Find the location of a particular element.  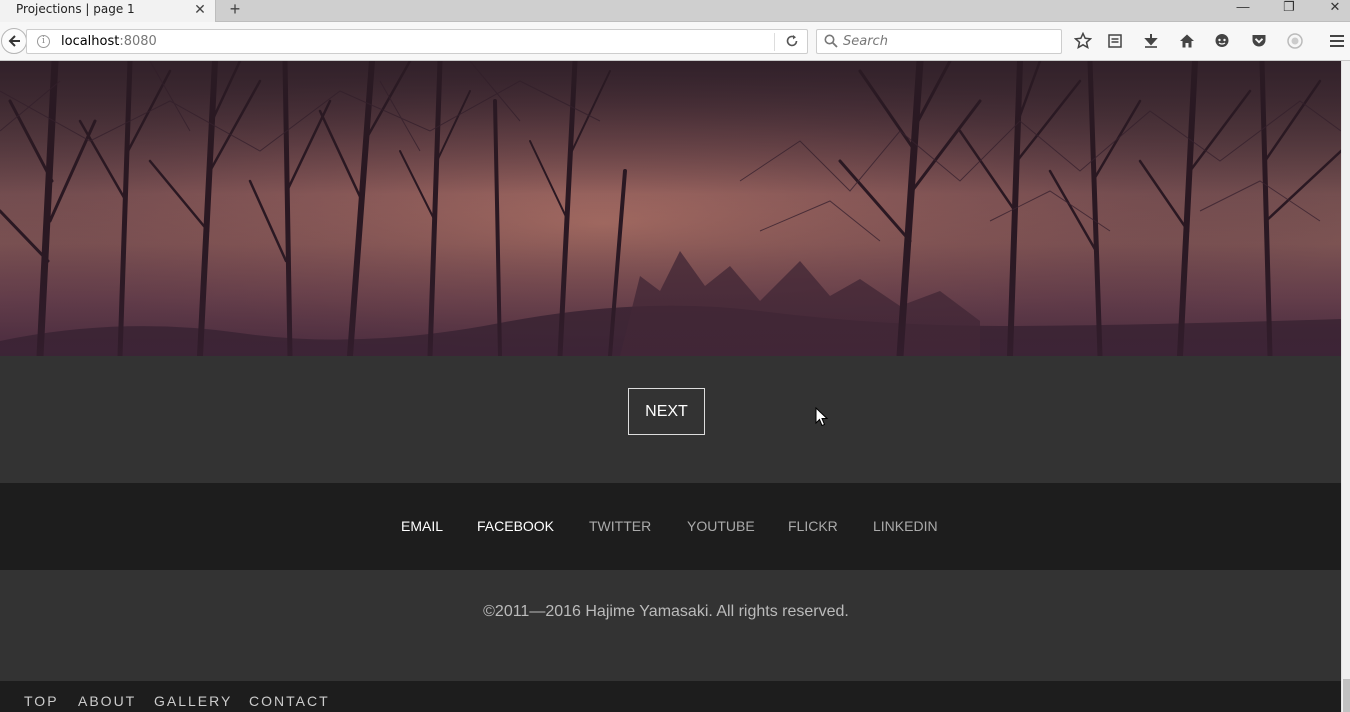

back-arrow-icon is located at coordinates (14, 41).